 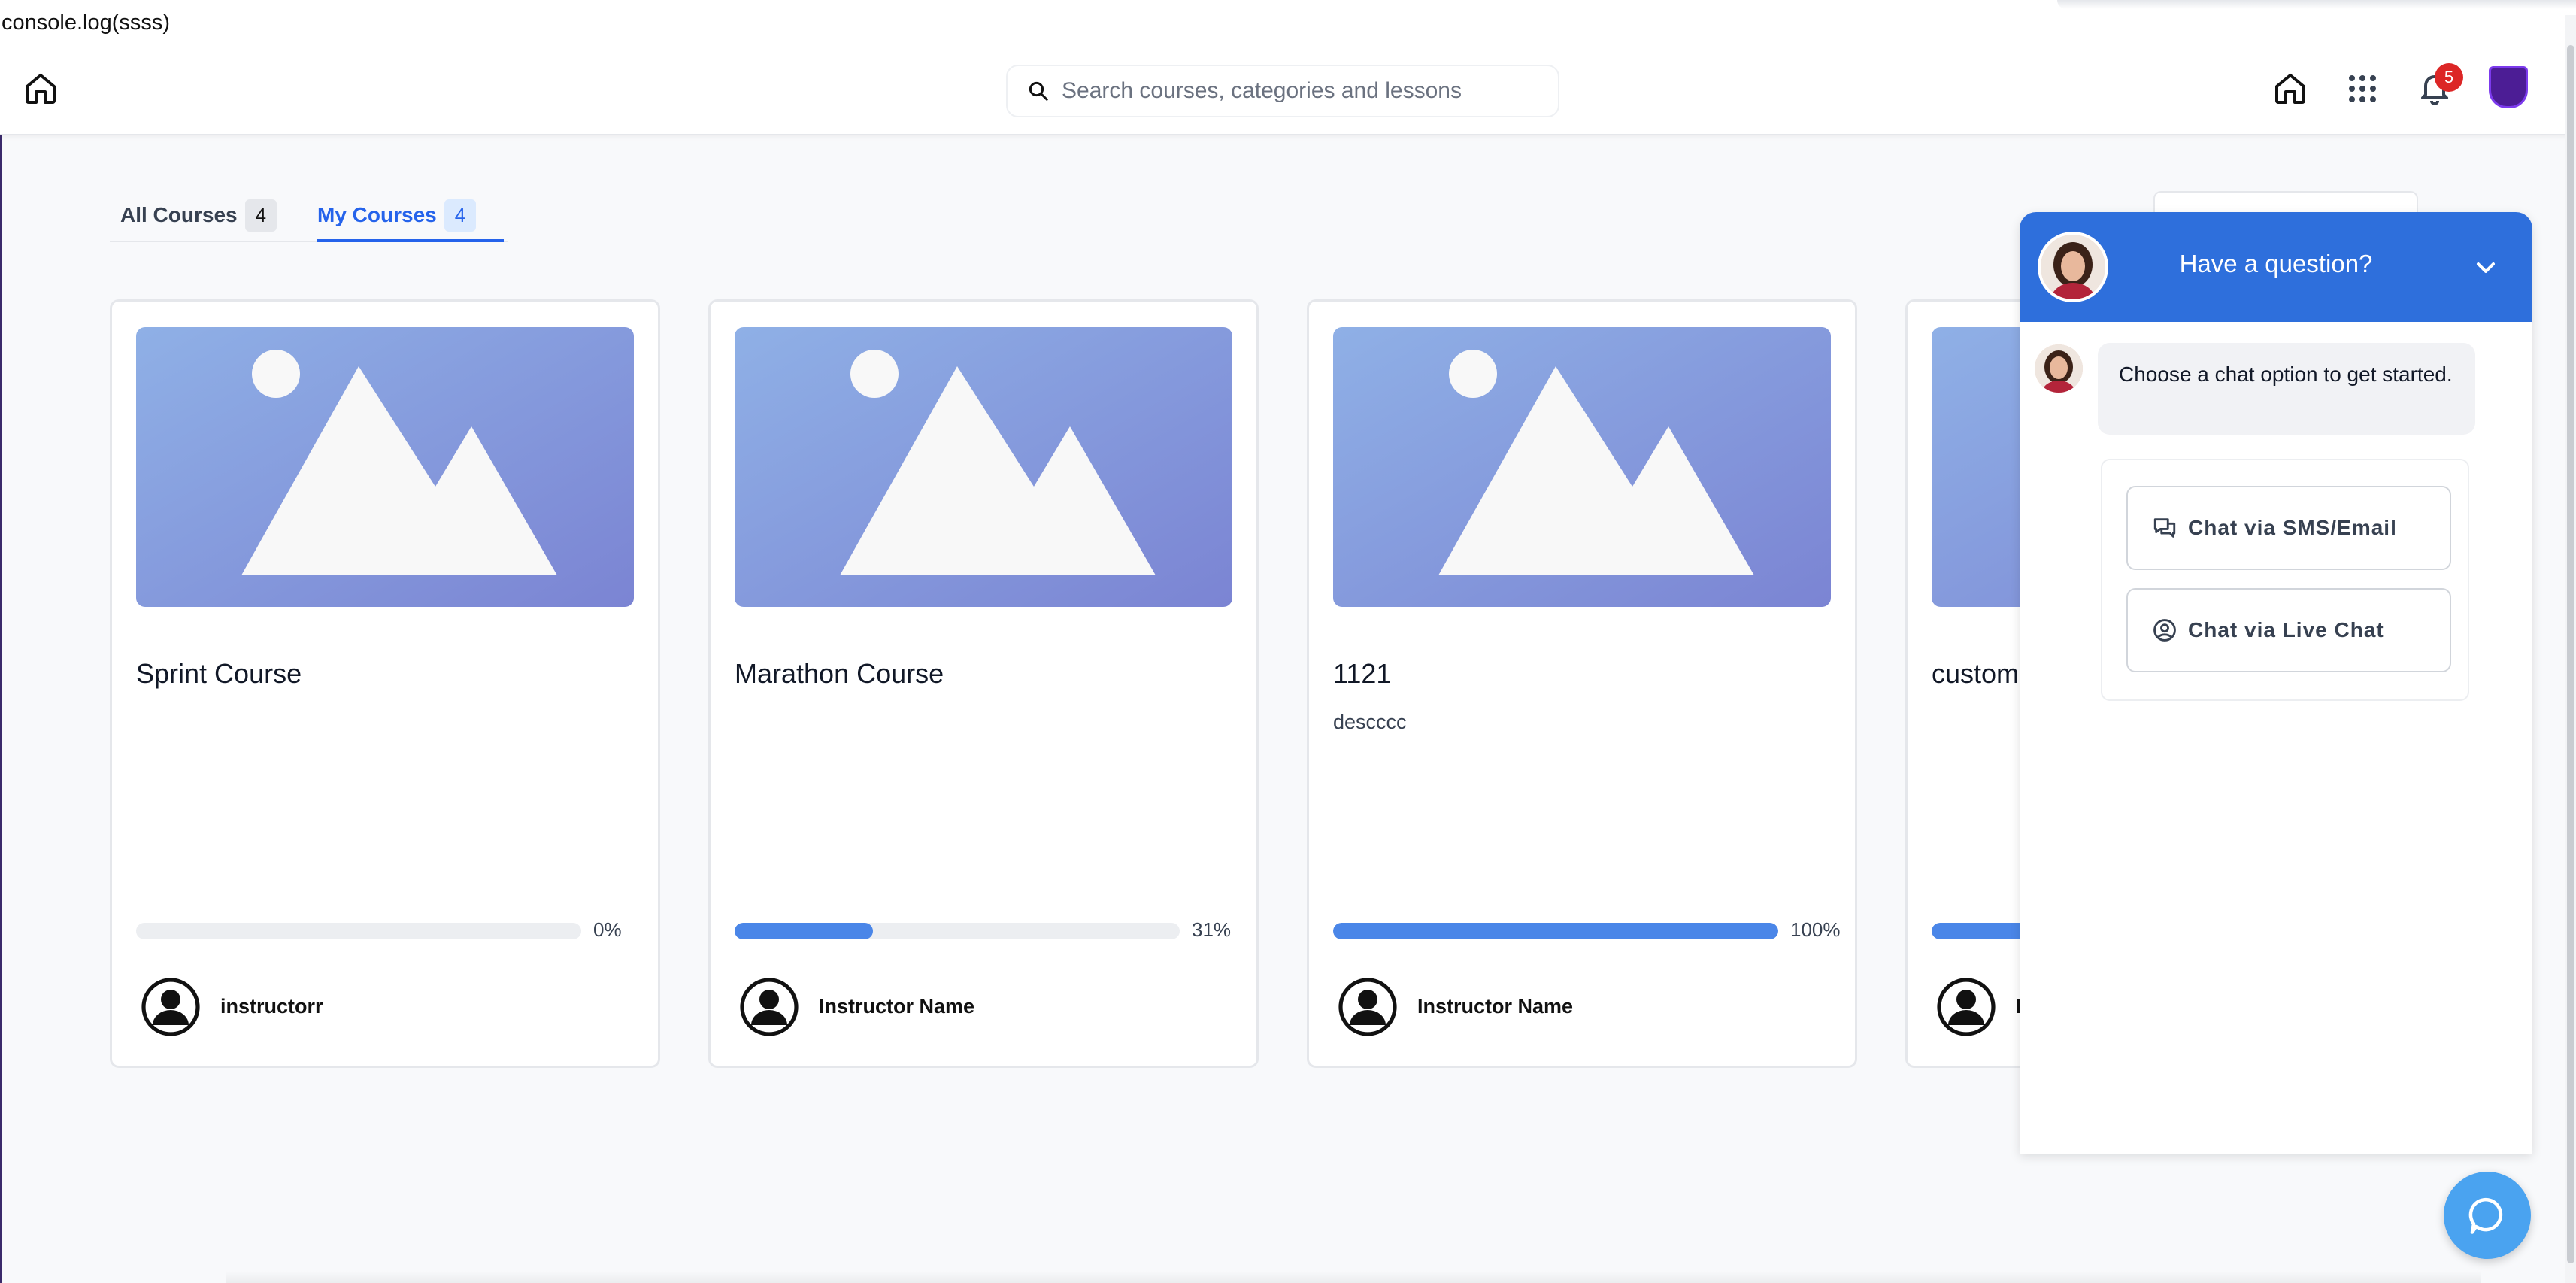 What do you see at coordinates (1815, 929) in the screenshot?
I see `progress-percent: 100%` at bounding box center [1815, 929].